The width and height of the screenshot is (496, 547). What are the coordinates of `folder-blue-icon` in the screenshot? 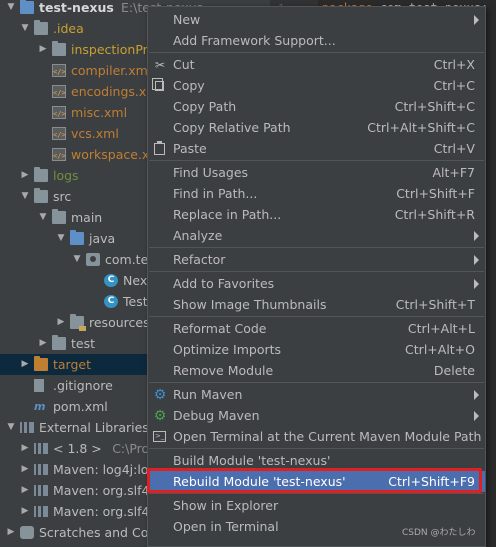 It's located at (27, 7).